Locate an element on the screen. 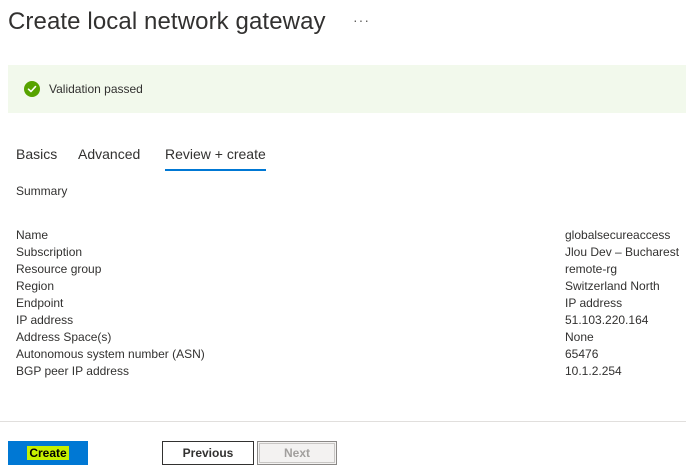  more-options-icon: ··· is located at coordinates (361, 20).